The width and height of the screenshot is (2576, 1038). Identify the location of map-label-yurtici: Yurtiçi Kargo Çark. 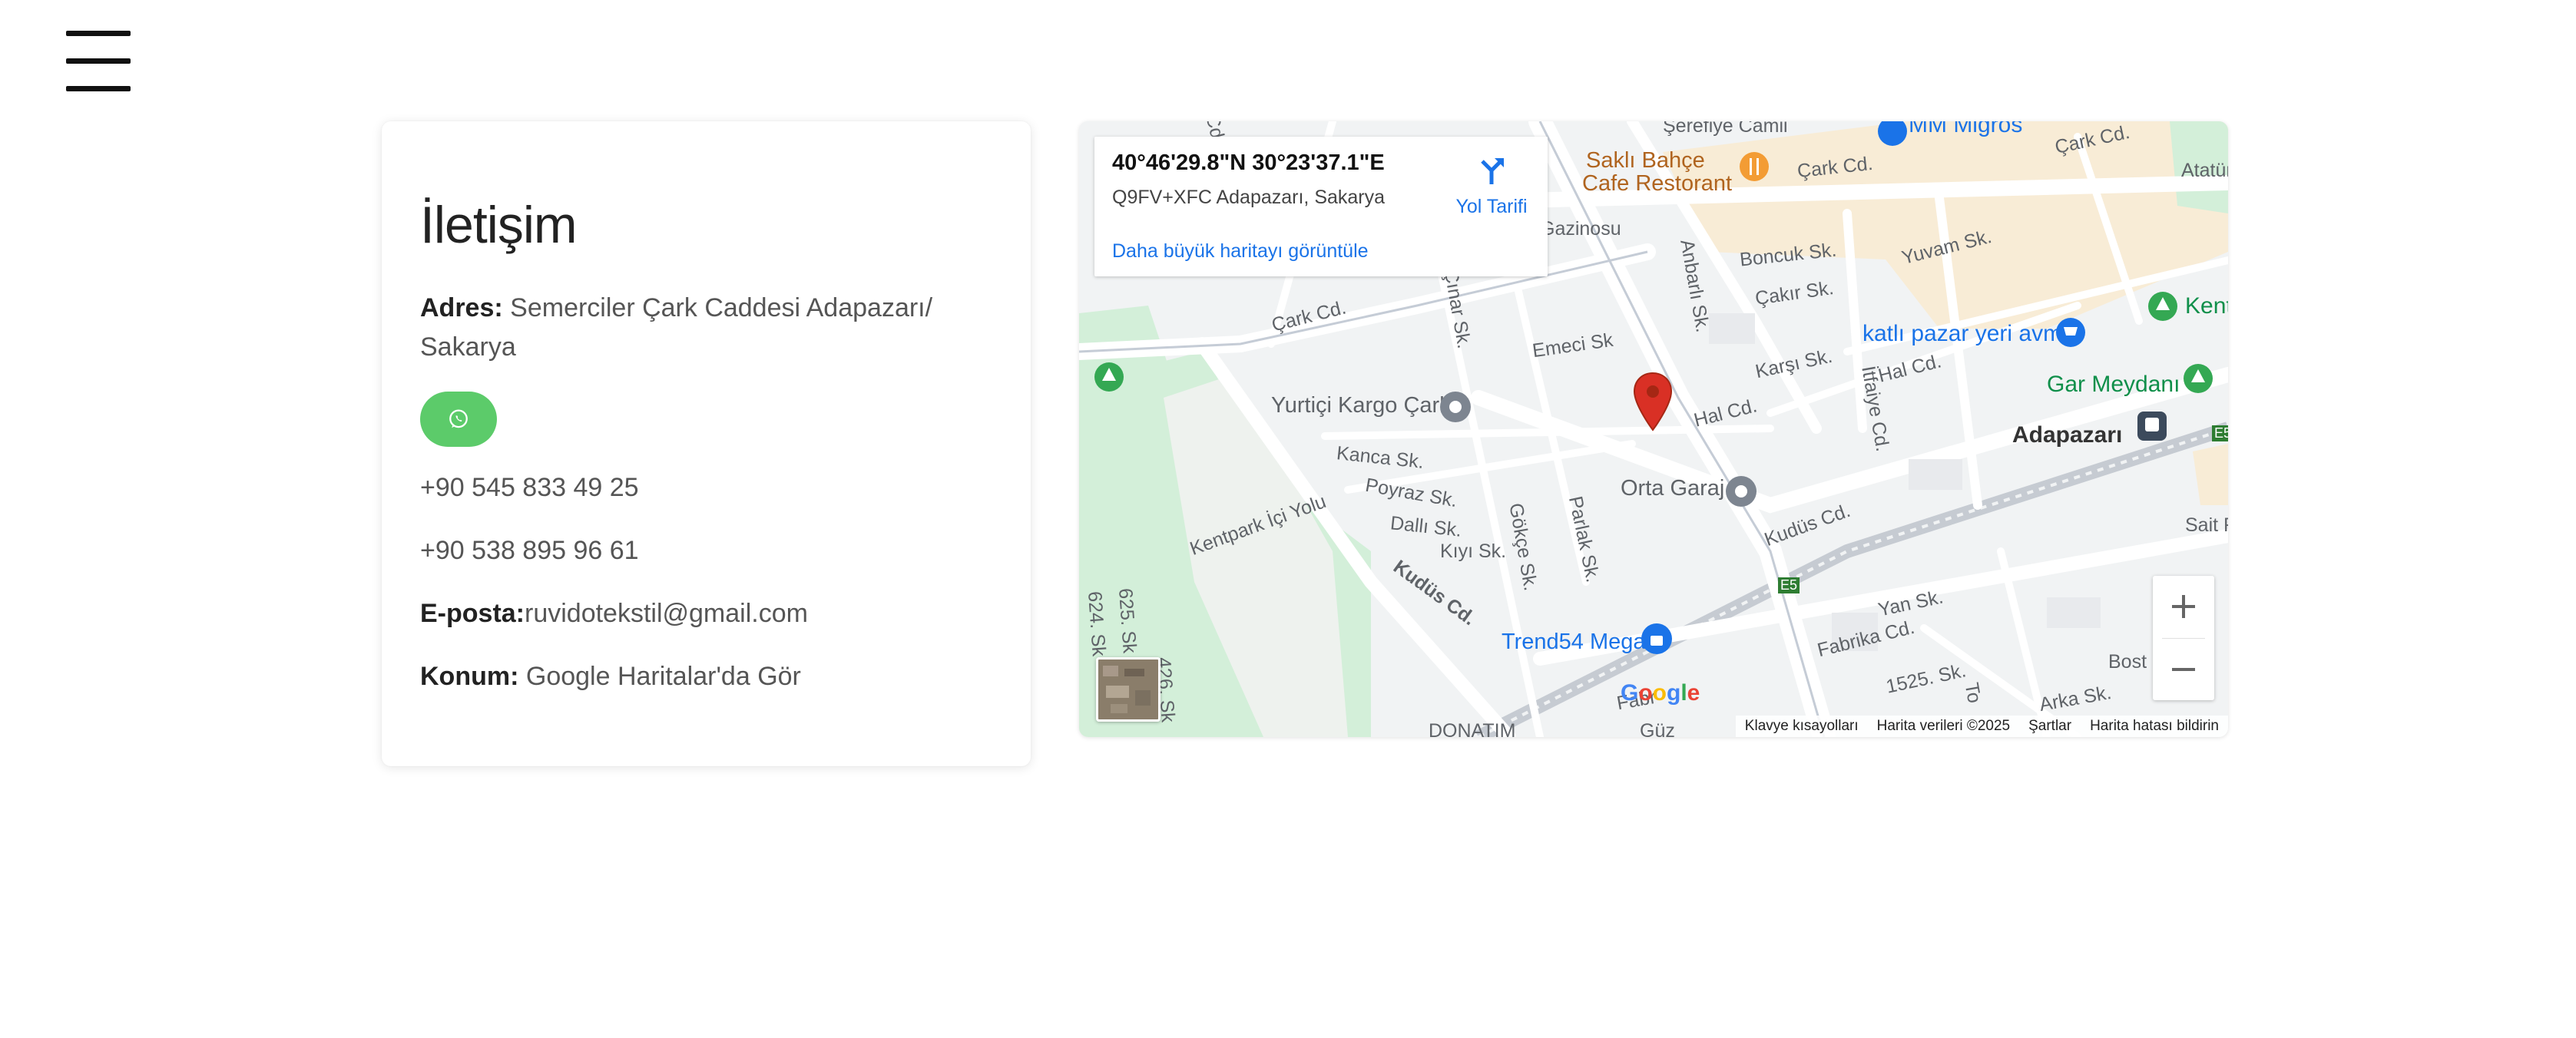
(1361, 406).